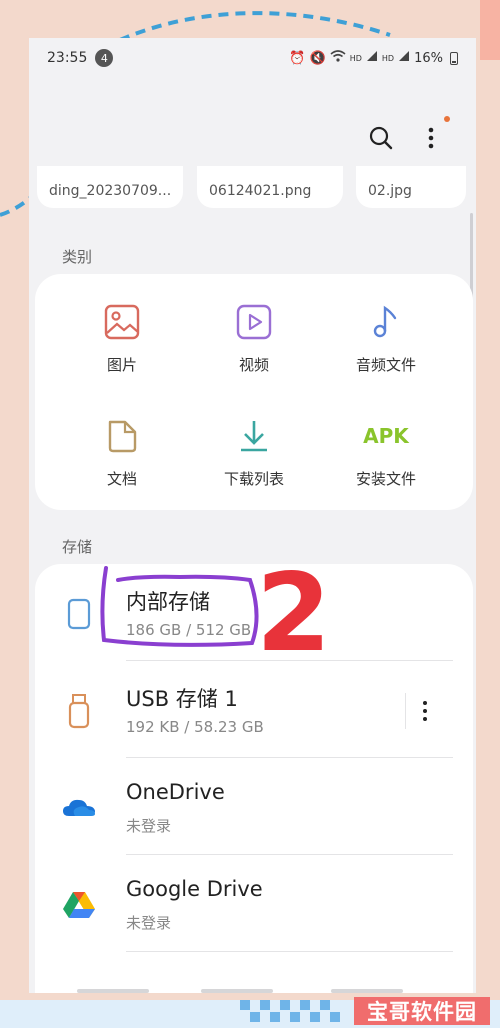 The height and width of the screenshot is (1028, 500). I want to click on mute-icon: 🔇, so click(317, 58).